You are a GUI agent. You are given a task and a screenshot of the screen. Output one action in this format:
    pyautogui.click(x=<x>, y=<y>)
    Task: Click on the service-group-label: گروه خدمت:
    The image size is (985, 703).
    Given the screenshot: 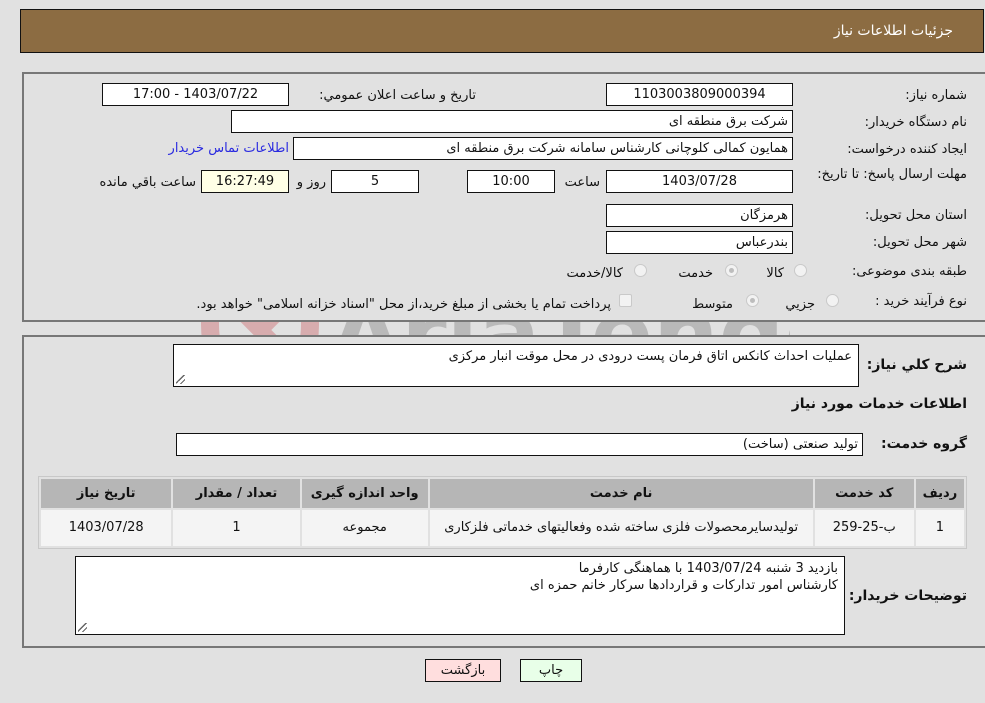 What is the action you would take?
    pyautogui.click(x=924, y=444)
    